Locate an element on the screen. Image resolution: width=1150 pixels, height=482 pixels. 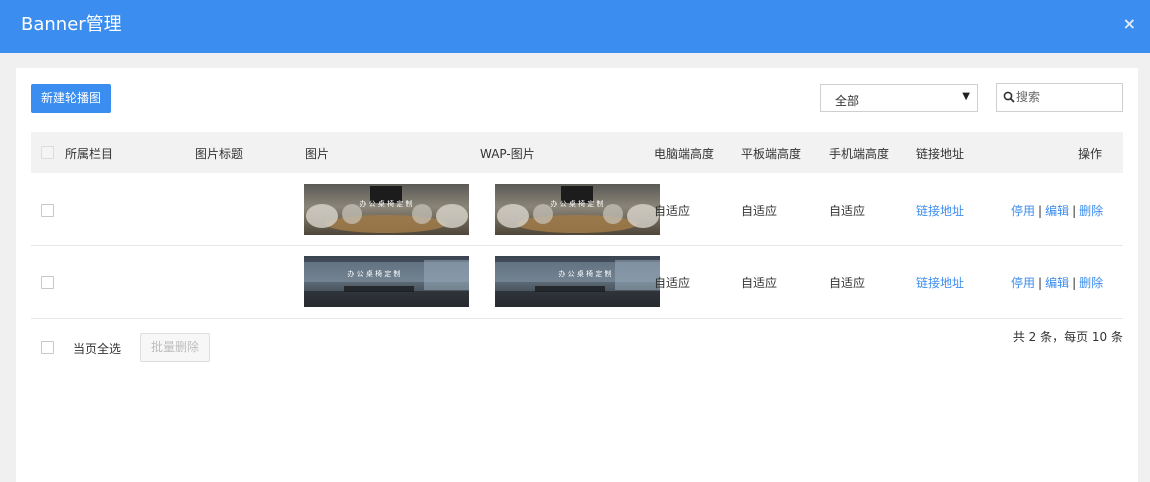
search-box is located at coordinates (1059, 97).